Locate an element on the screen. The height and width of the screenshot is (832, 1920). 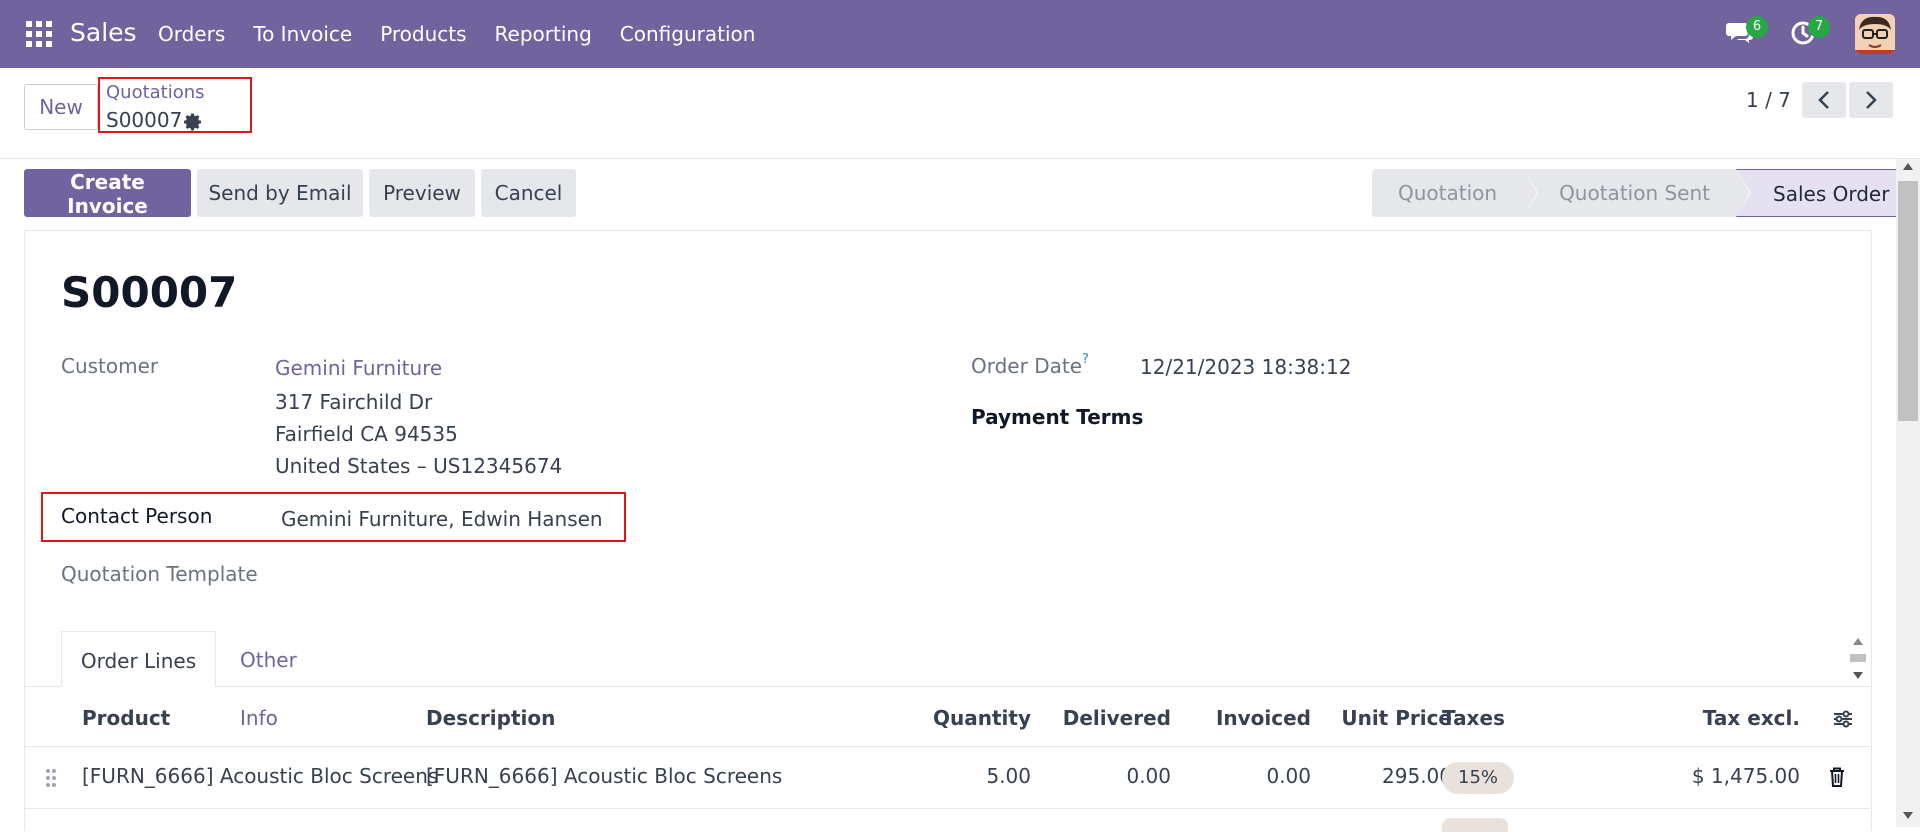
chat-badge: 6 is located at coordinates (1757, 27).